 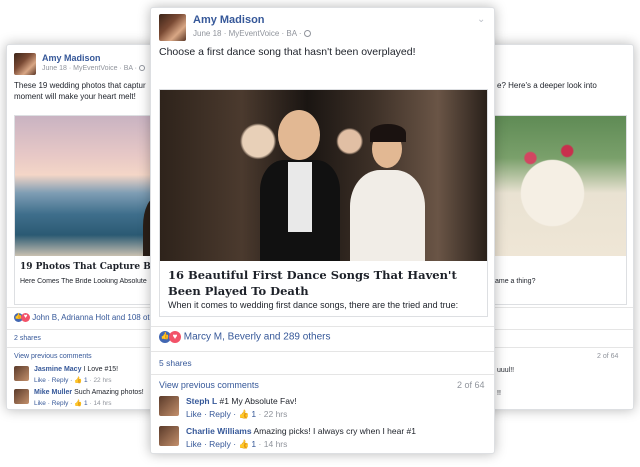 What do you see at coordinates (552, 186) in the screenshot?
I see `cake-photo` at bounding box center [552, 186].